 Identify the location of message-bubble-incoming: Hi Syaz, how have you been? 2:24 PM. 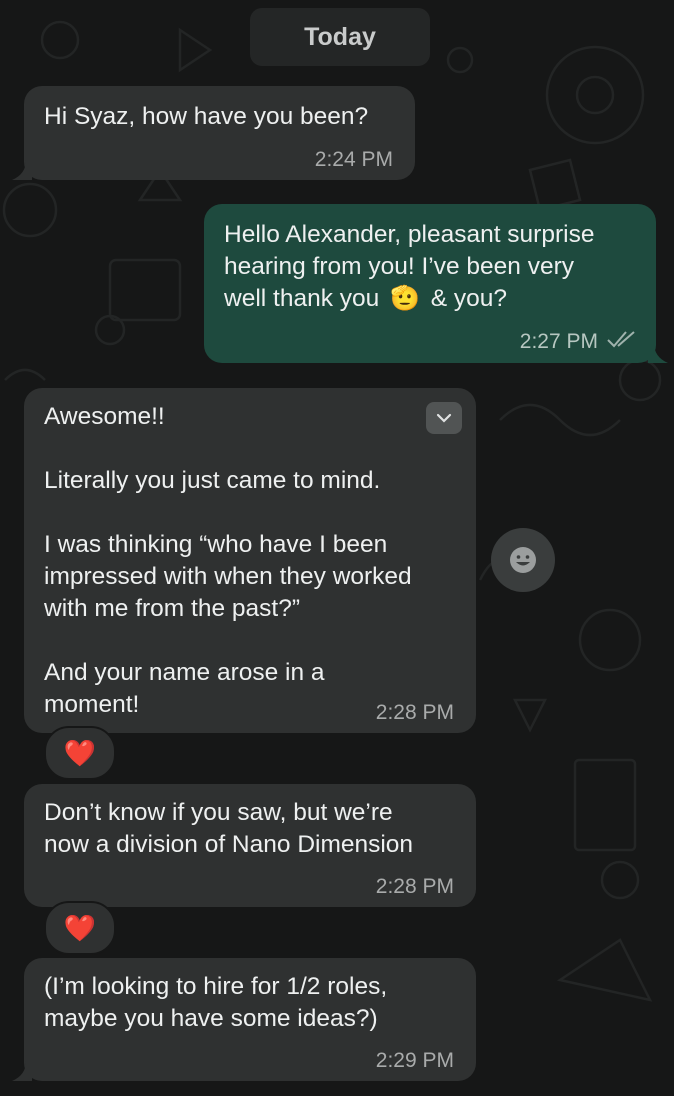
(213, 133).